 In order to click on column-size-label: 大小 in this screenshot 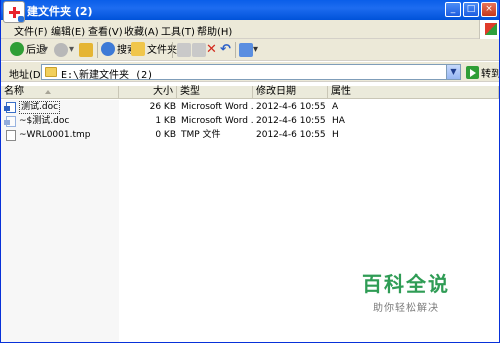, I will do `click(163, 91)`.